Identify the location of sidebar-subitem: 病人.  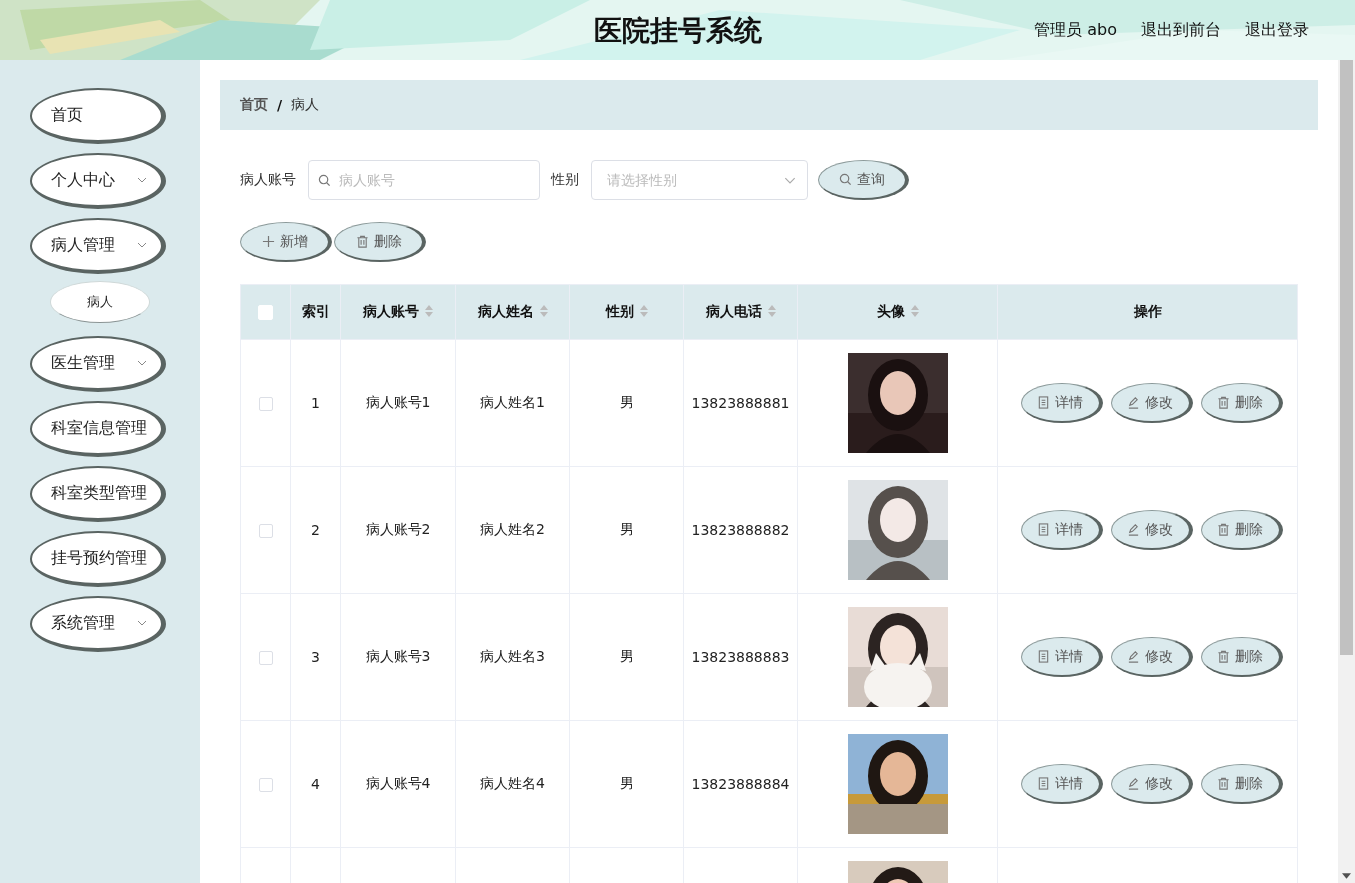
(100, 302).